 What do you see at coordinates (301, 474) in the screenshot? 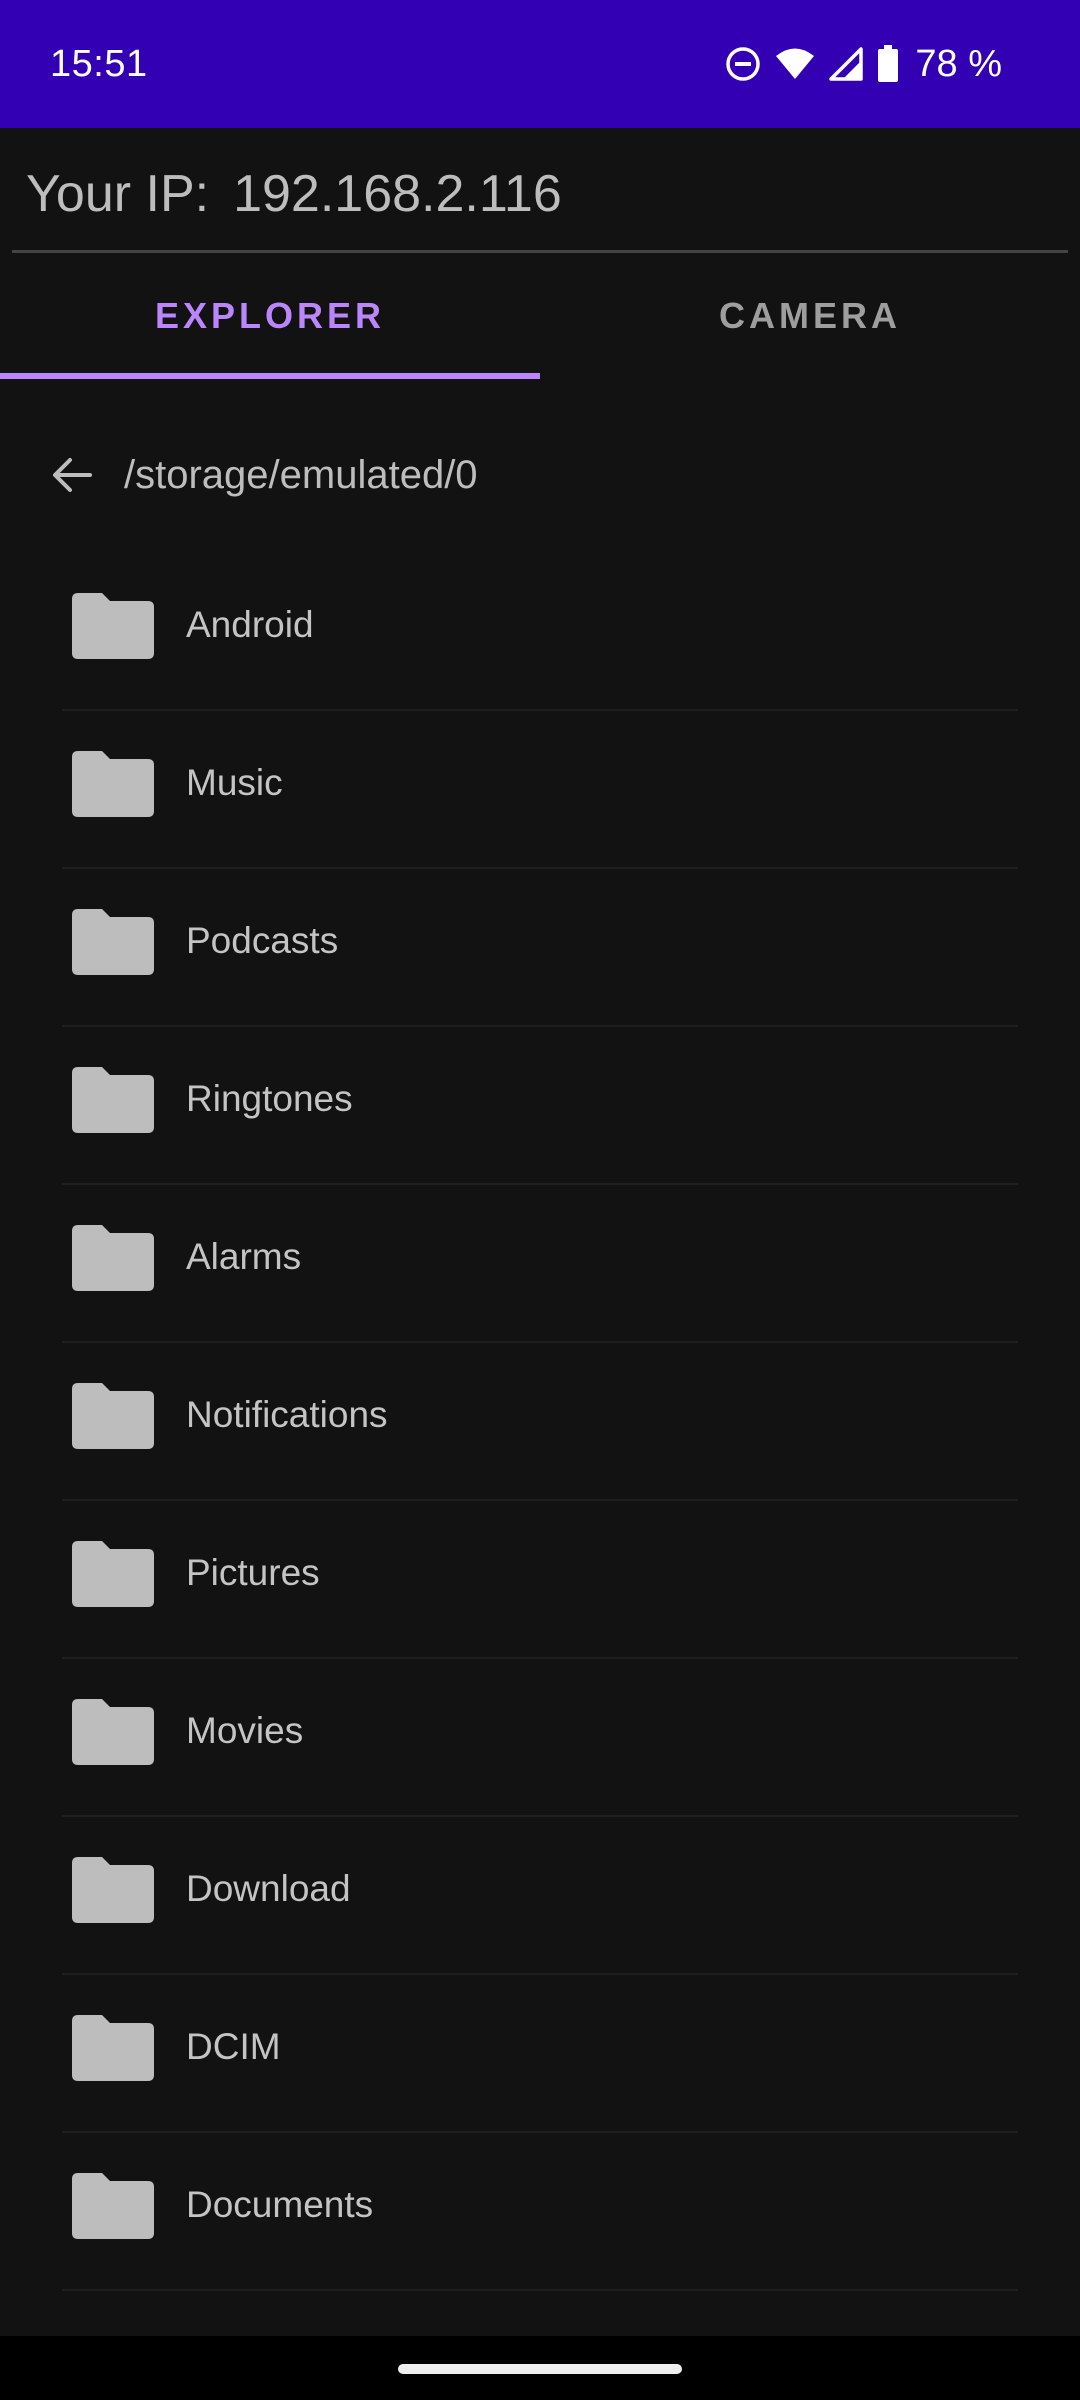
I see `current-path: /storage/emulated/0` at bounding box center [301, 474].